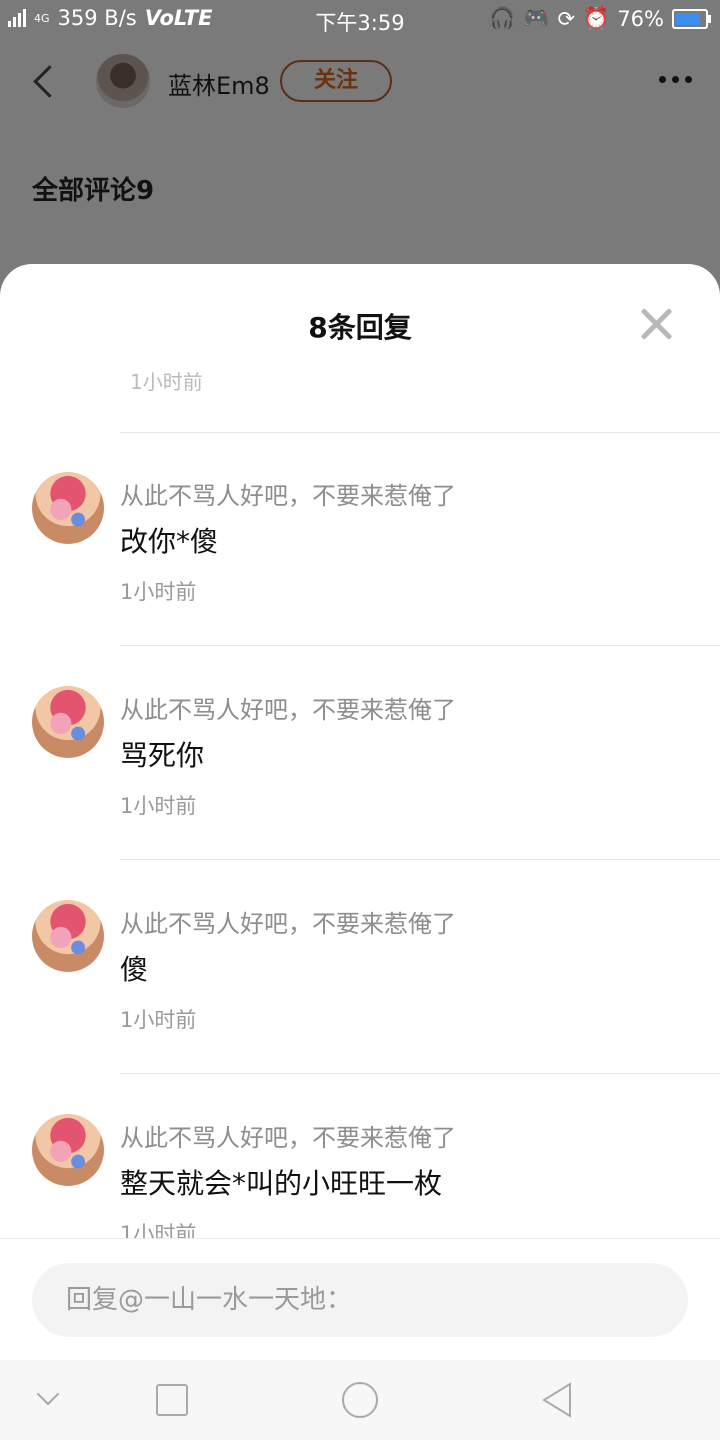 This screenshot has width=720, height=1440. Describe the element at coordinates (336, 81) in the screenshot. I see `follow-button: 关注` at that location.